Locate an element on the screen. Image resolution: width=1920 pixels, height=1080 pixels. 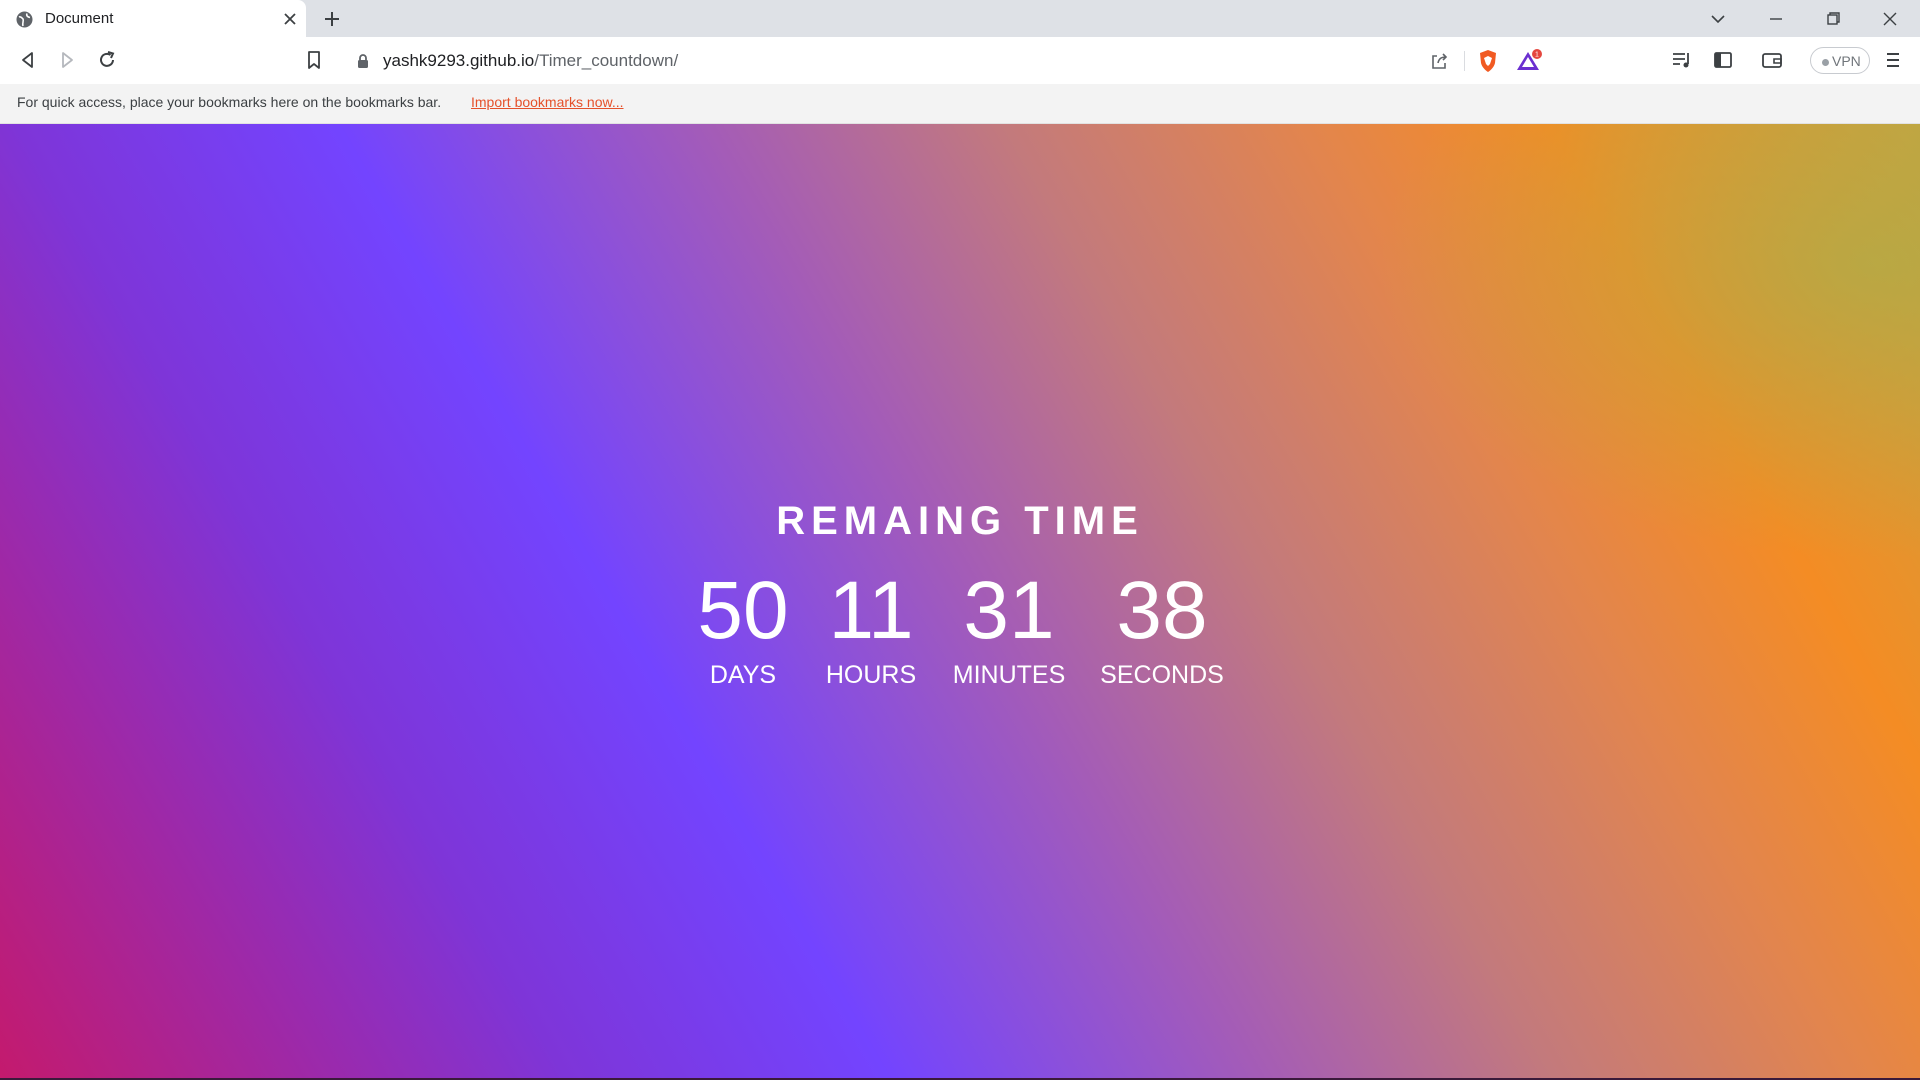
hours-value: 11 is located at coordinates (871, 610).